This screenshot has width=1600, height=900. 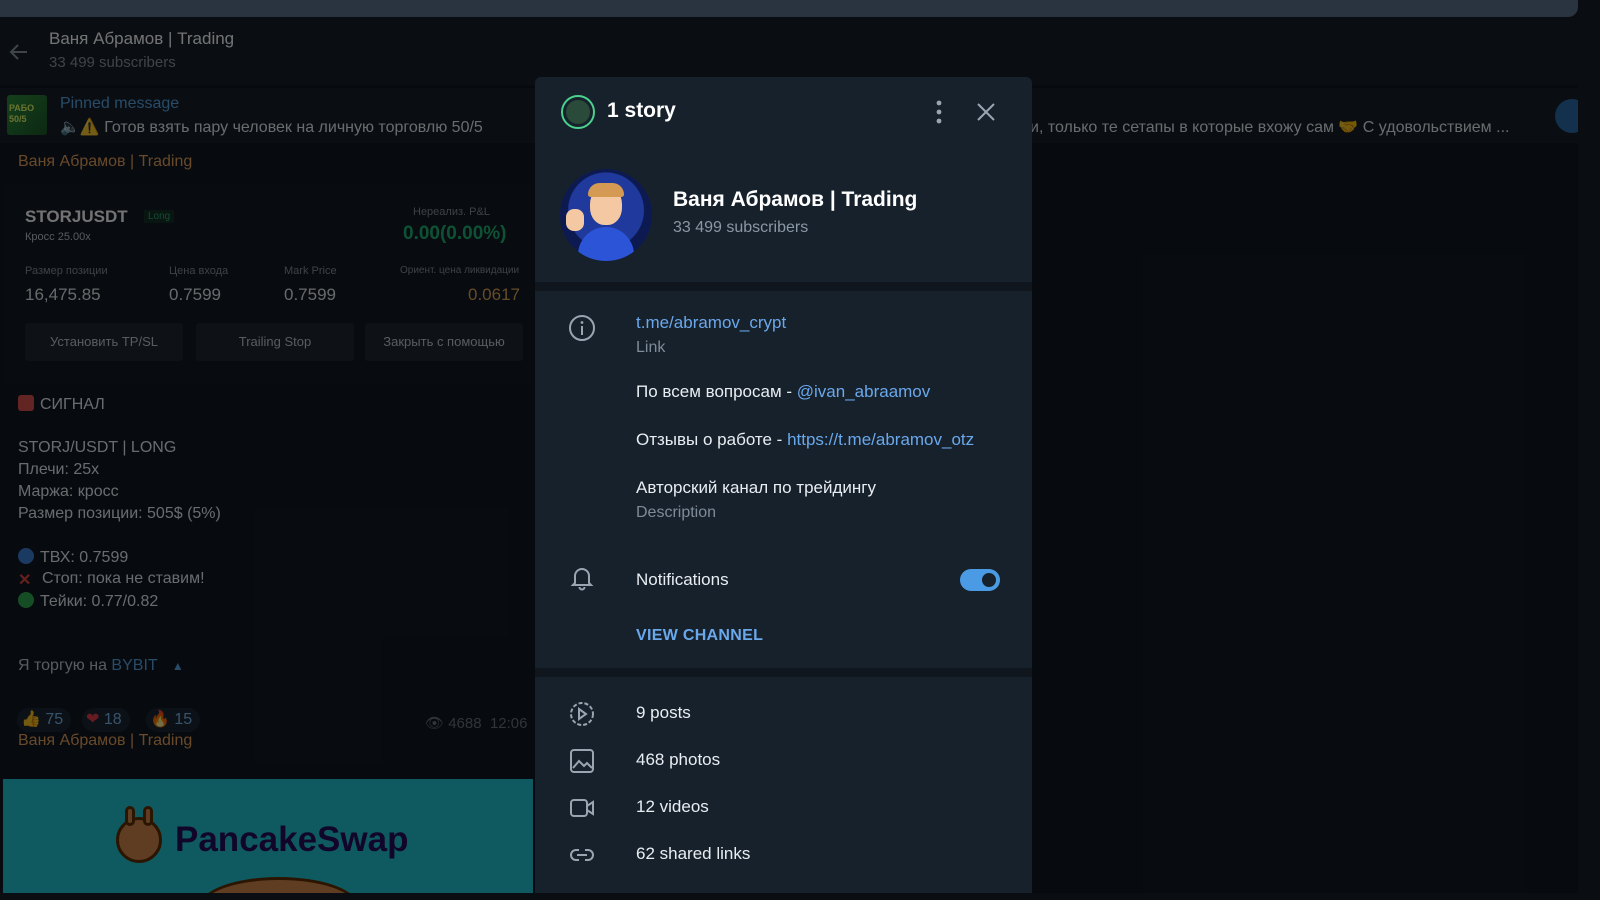 What do you see at coordinates (864, 391) in the screenshot?
I see `questions-username-link: @ivan_abraamov` at bounding box center [864, 391].